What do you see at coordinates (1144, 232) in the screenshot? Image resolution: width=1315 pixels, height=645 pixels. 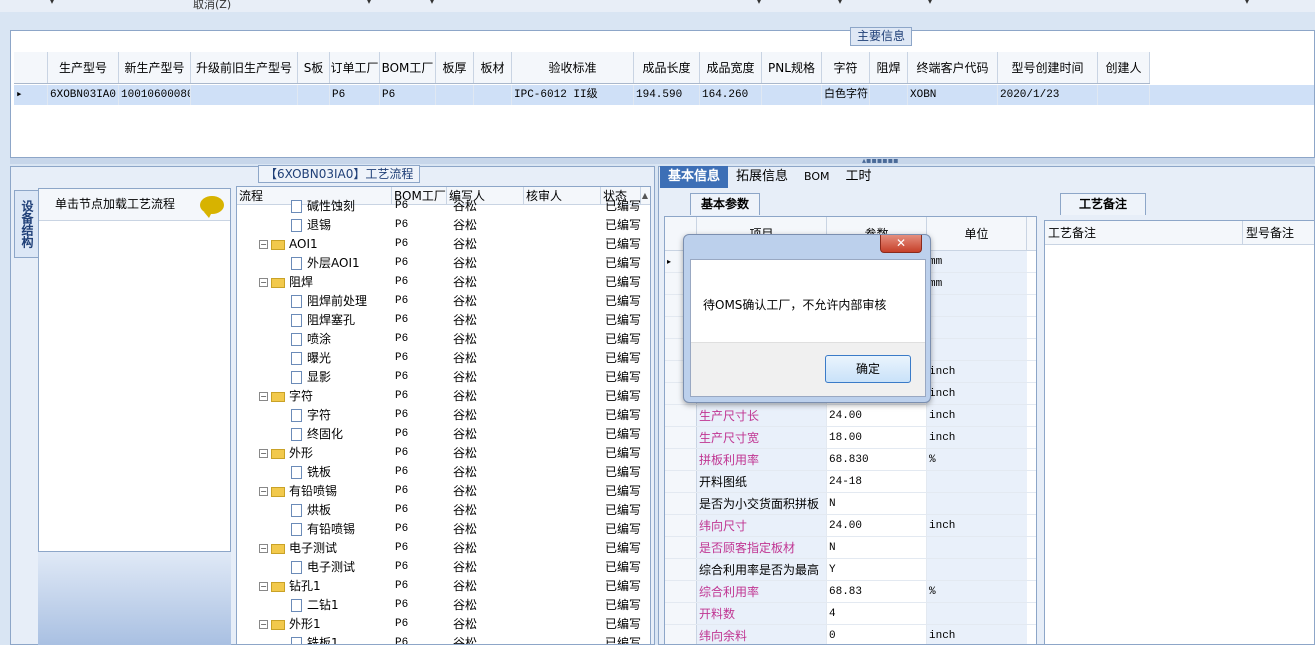 I see `column-process-remark: 工艺备注` at bounding box center [1144, 232].